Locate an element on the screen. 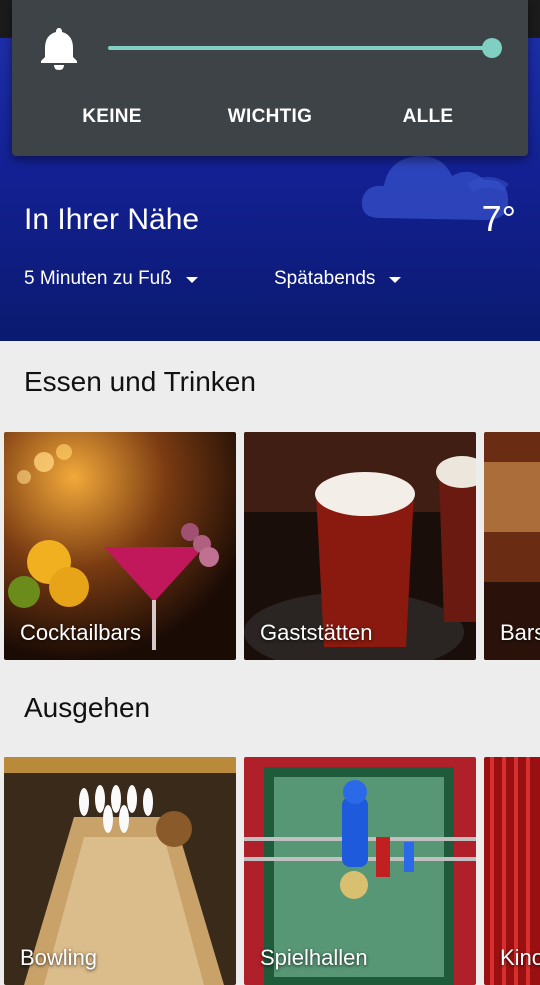 This screenshot has height=985, width=540. time-filter-dropdown: Spätabends is located at coordinates (338, 279).